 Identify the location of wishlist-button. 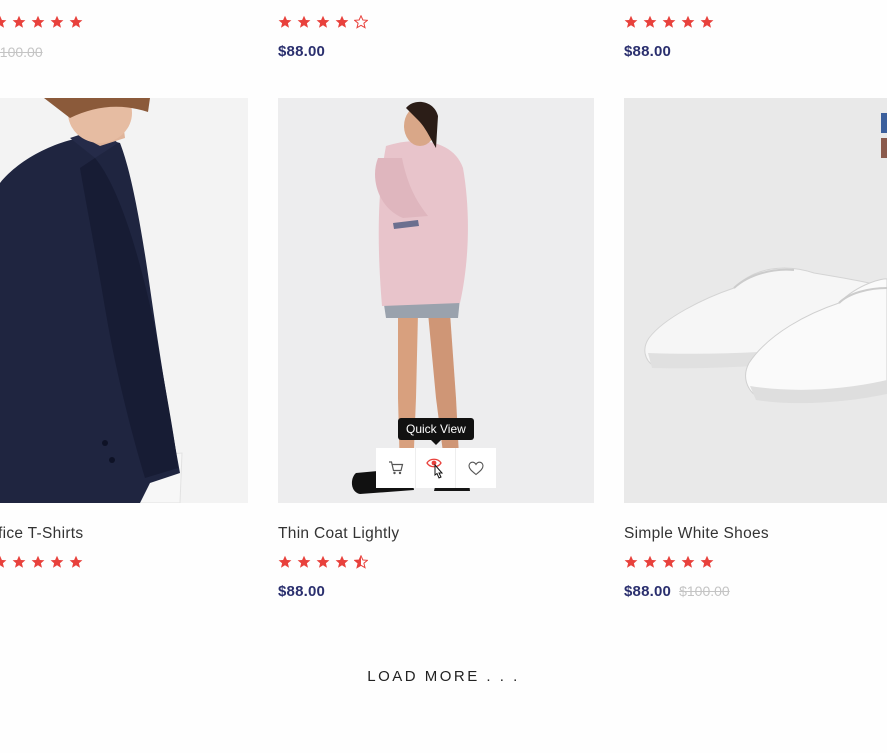
(476, 468).